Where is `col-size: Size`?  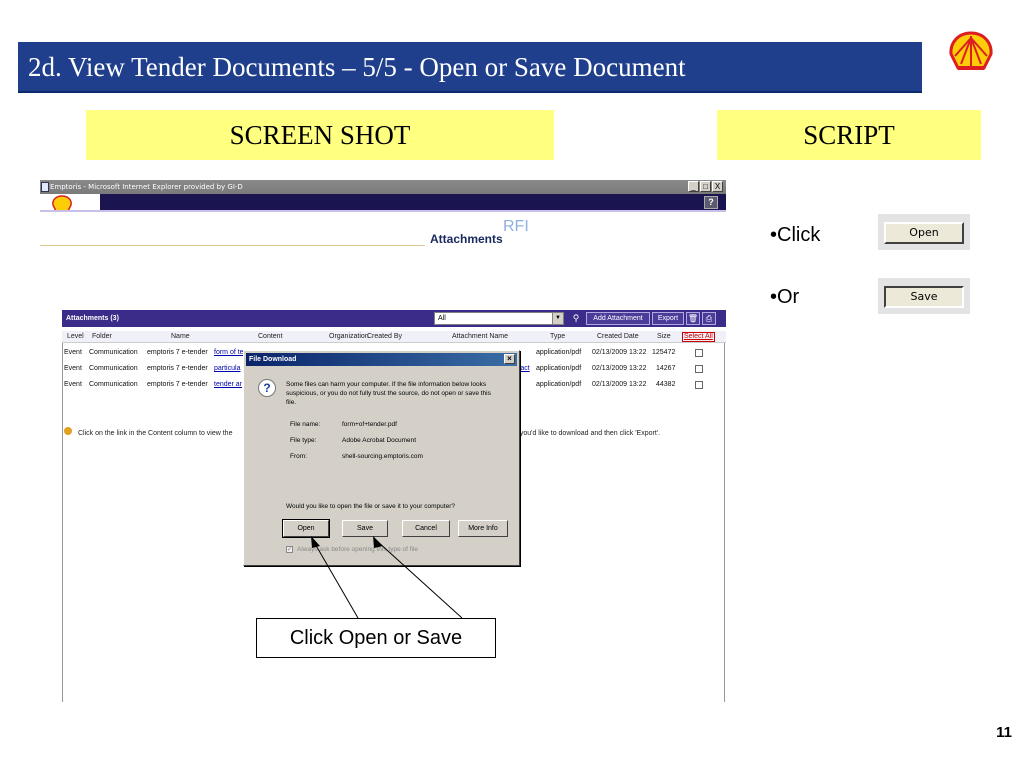 col-size: Size is located at coordinates (664, 336).